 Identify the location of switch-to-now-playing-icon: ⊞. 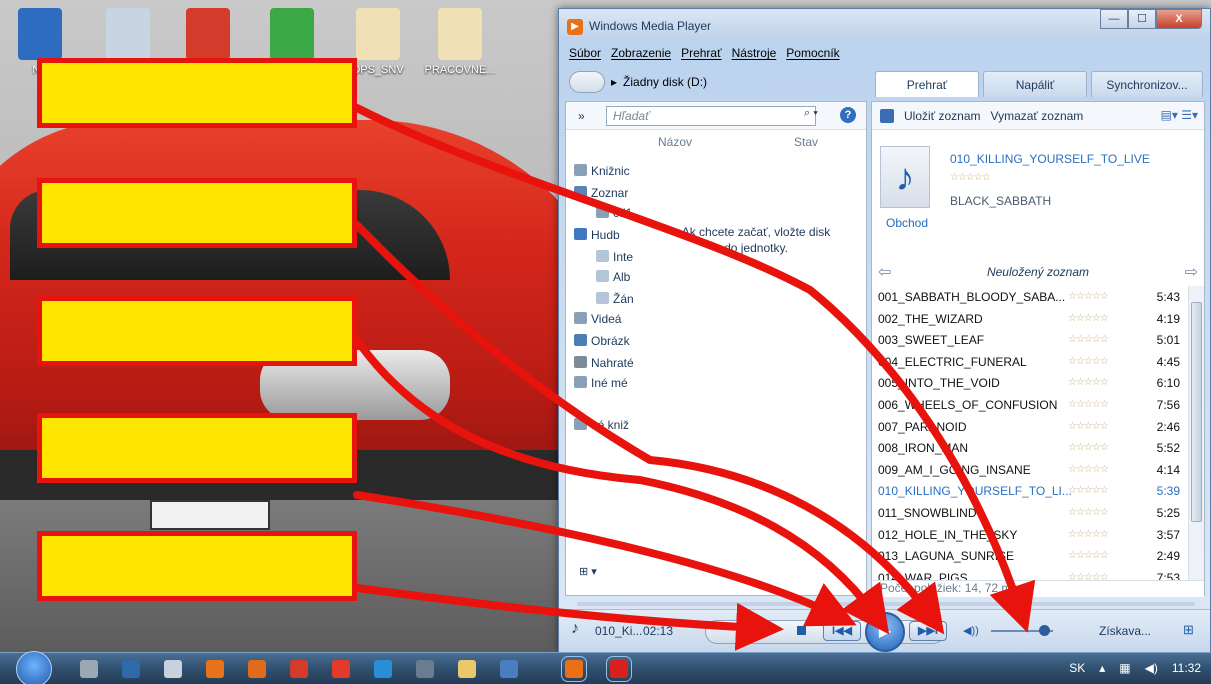
(1188, 630).